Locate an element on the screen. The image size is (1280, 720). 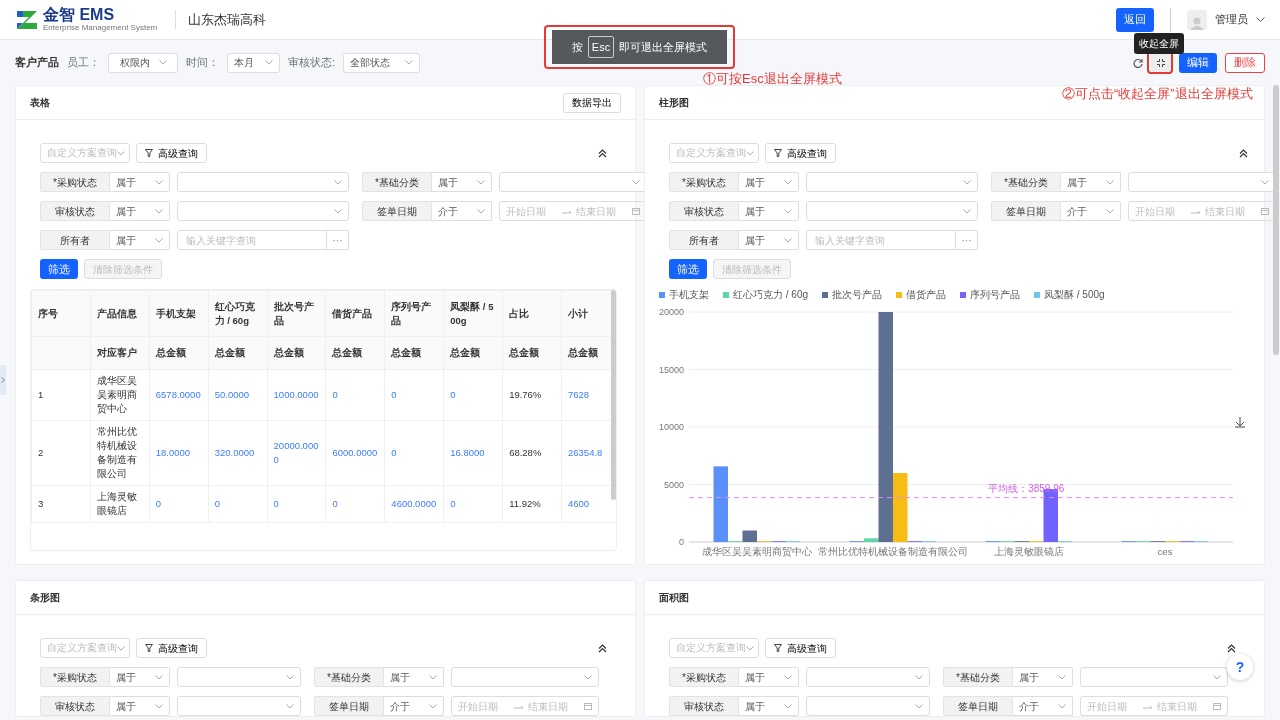
amount-link: 320.0000 is located at coordinates (237, 453).